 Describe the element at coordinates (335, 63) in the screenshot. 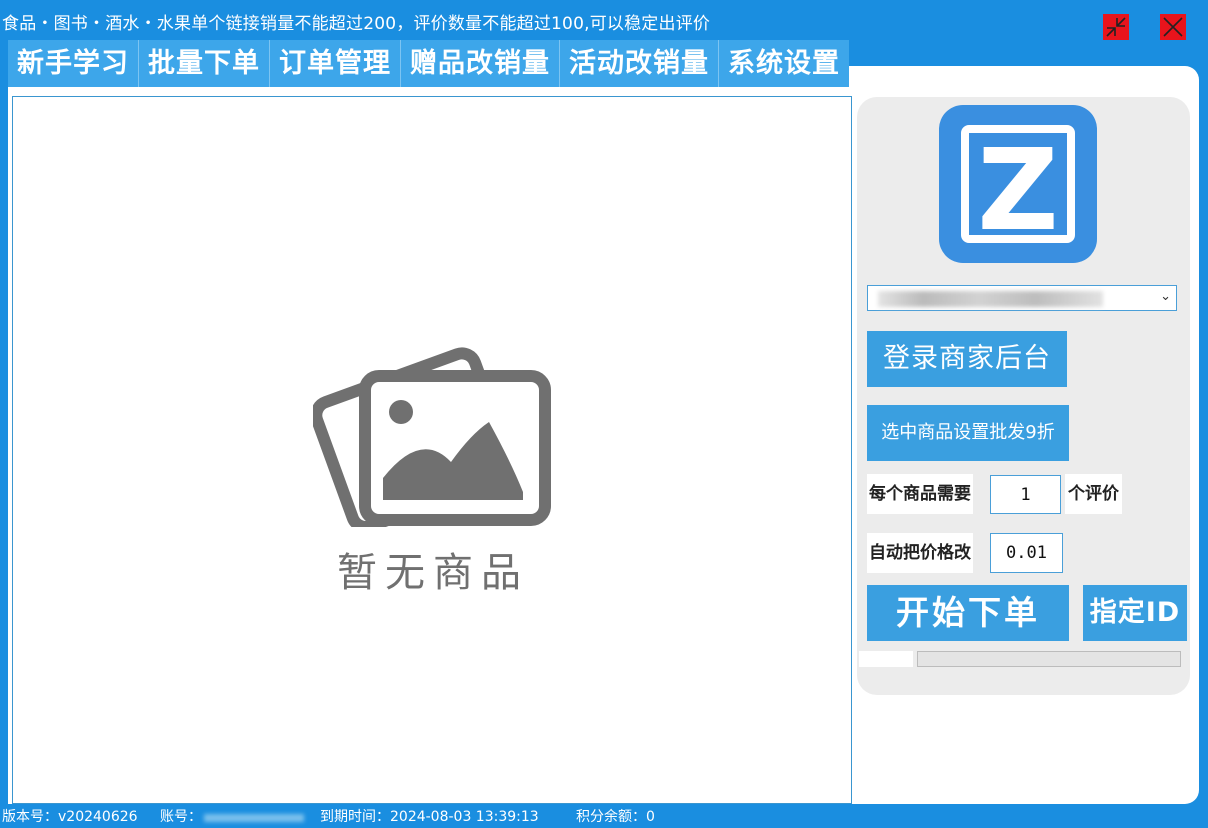

I see `menu-order-management: 订单管理` at that location.